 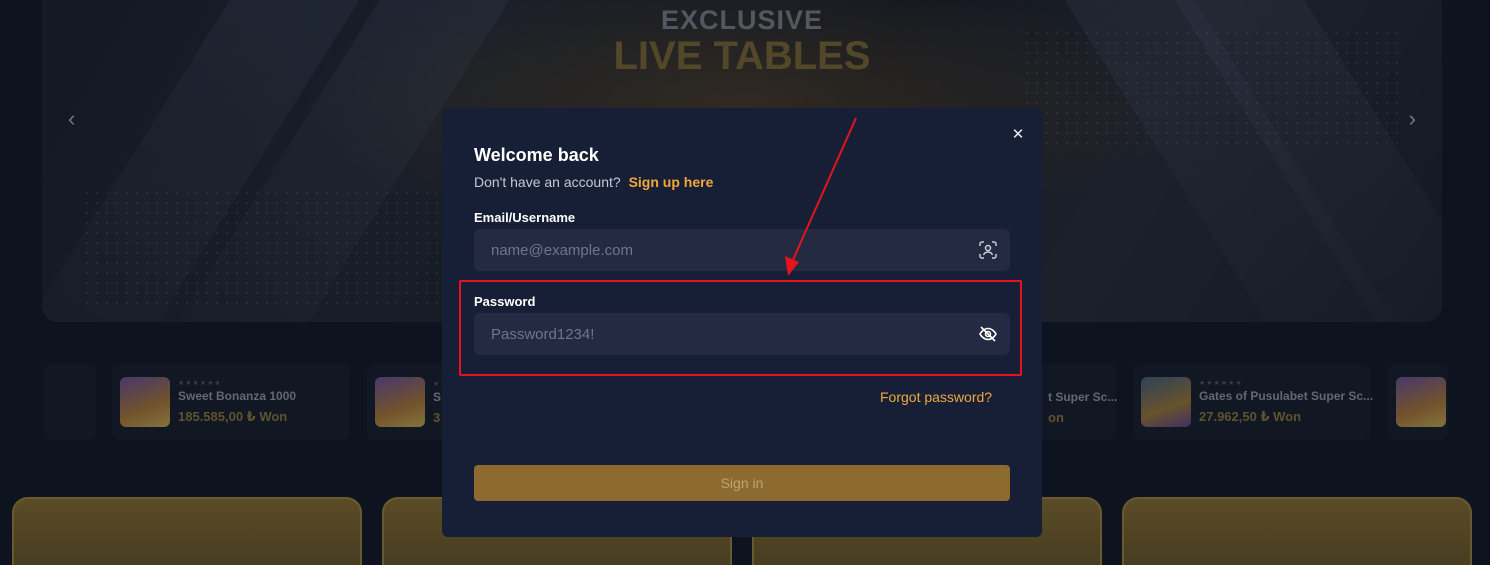 What do you see at coordinates (721, 250) in the screenshot?
I see `email-field` at bounding box center [721, 250].